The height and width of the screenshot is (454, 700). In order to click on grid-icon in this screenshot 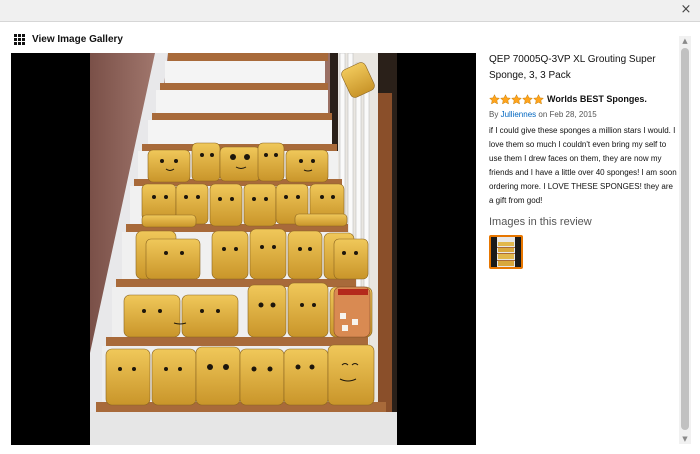, I will do `click(19, 39)`.